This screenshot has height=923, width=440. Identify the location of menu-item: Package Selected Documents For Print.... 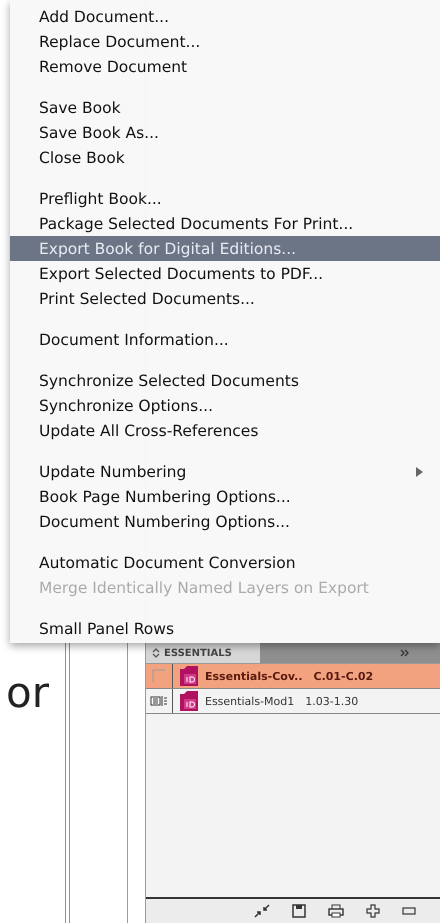
(225, 223).